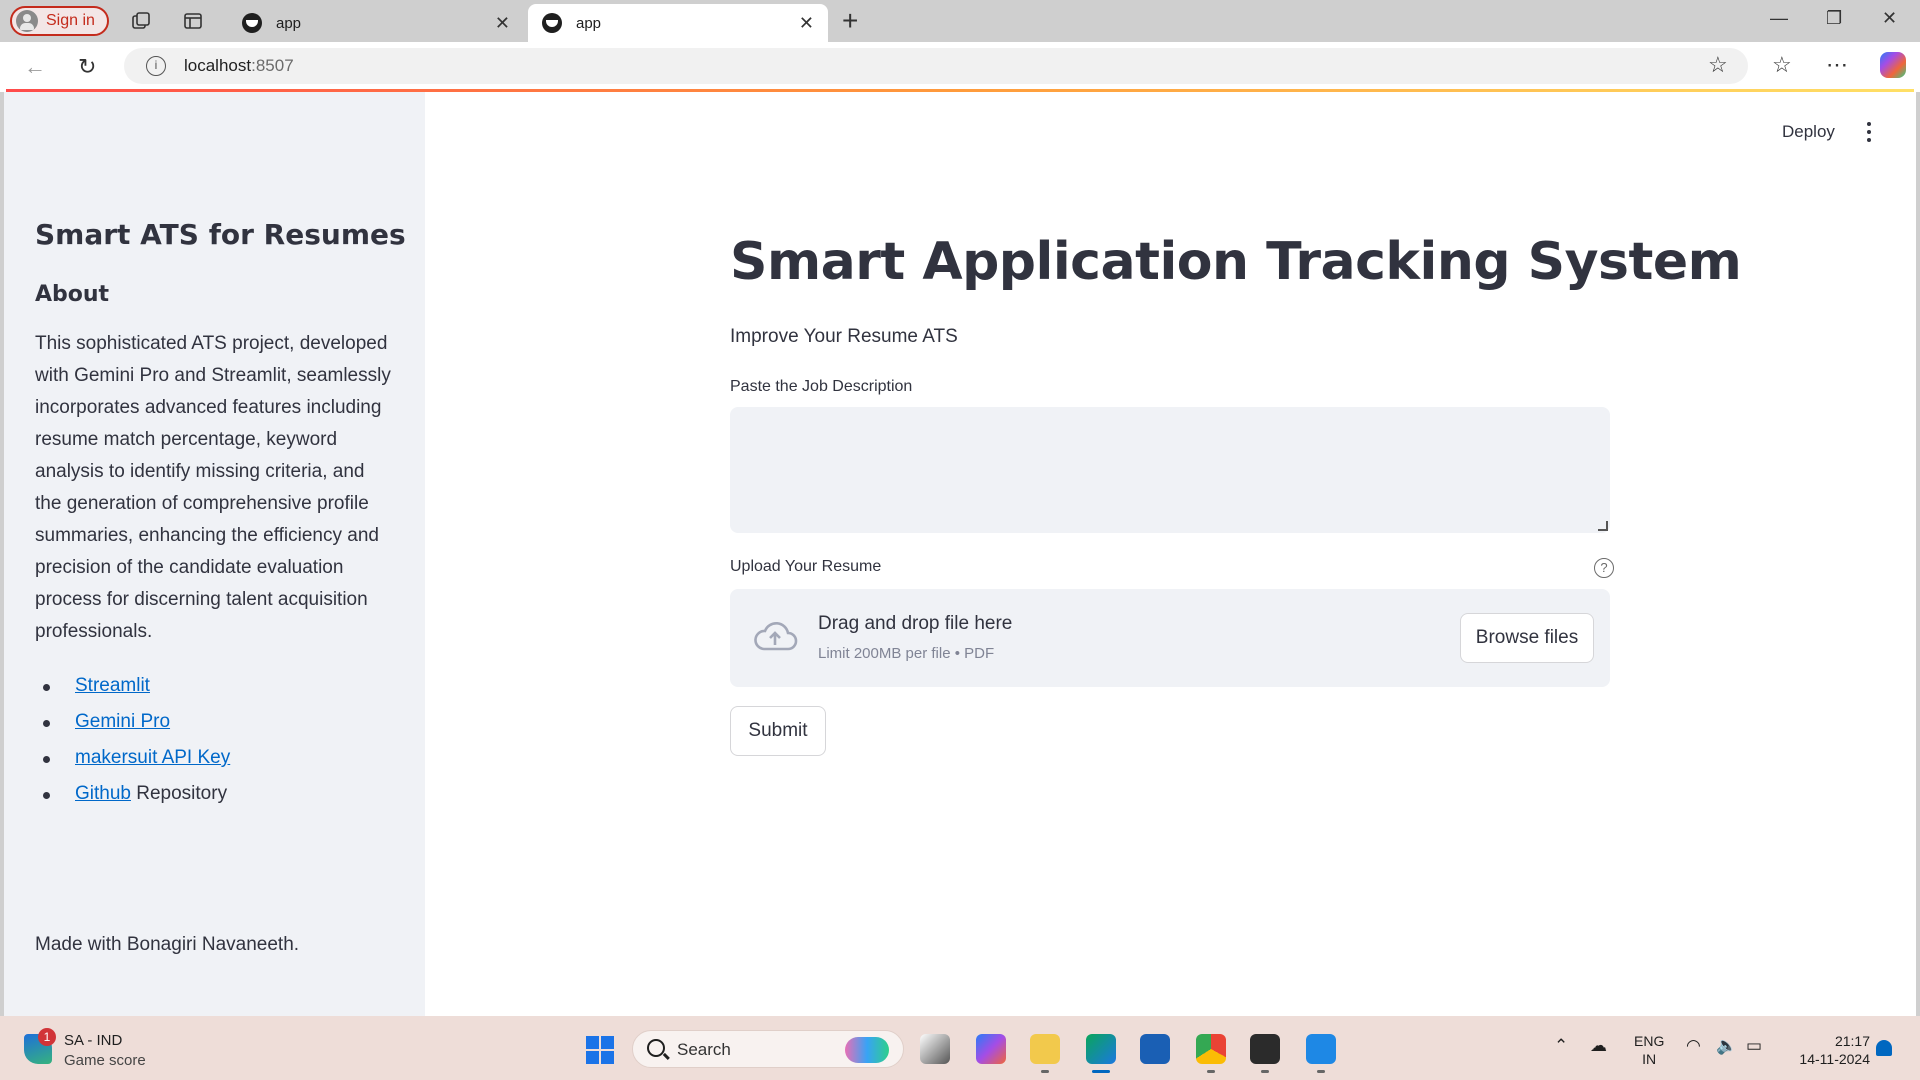 This screenshot has width=1920, height=1080. What do you see at coordinates (778, 731) in the screenshot?
I see `submit-button: Submit` at bounding box center [778, 731].